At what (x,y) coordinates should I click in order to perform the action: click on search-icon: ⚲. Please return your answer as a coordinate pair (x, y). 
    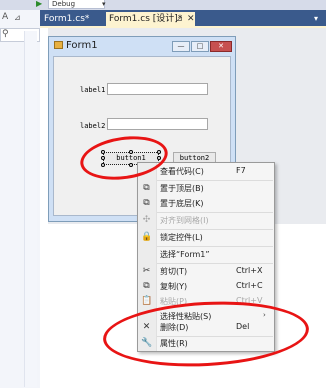
    Looking at the image, I should click on (5, 34).